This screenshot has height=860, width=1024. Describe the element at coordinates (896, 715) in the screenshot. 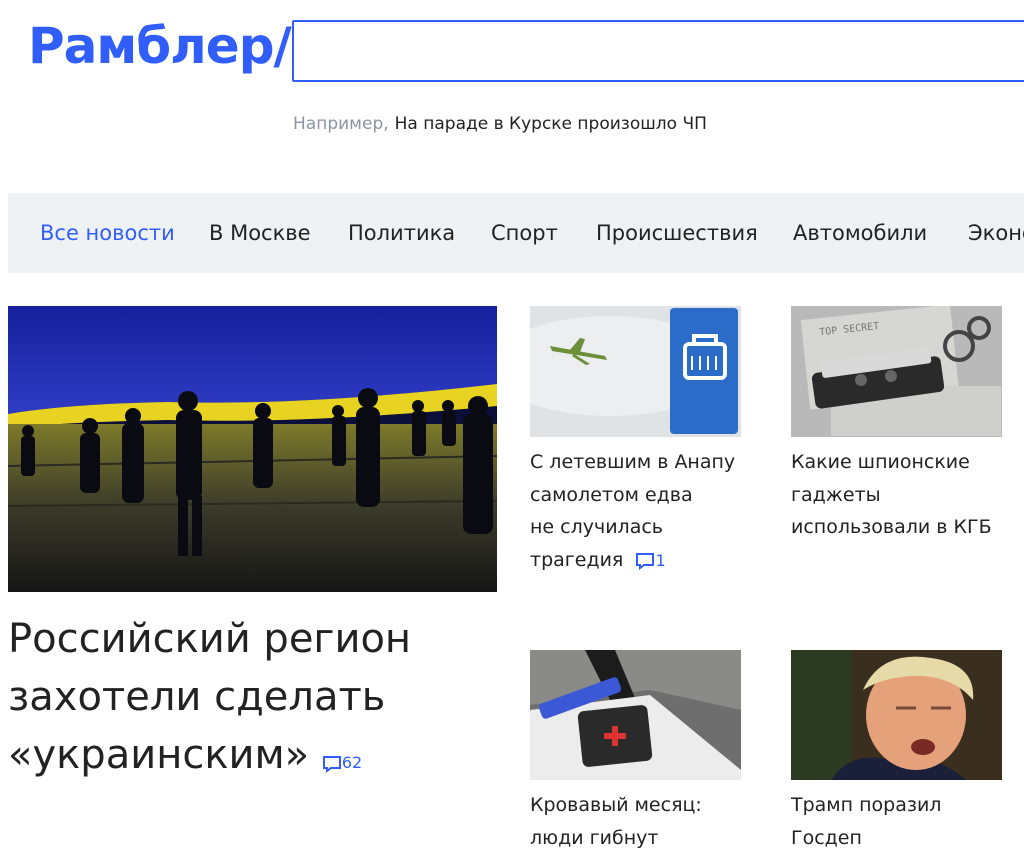

I see `card-4-image` at that location.